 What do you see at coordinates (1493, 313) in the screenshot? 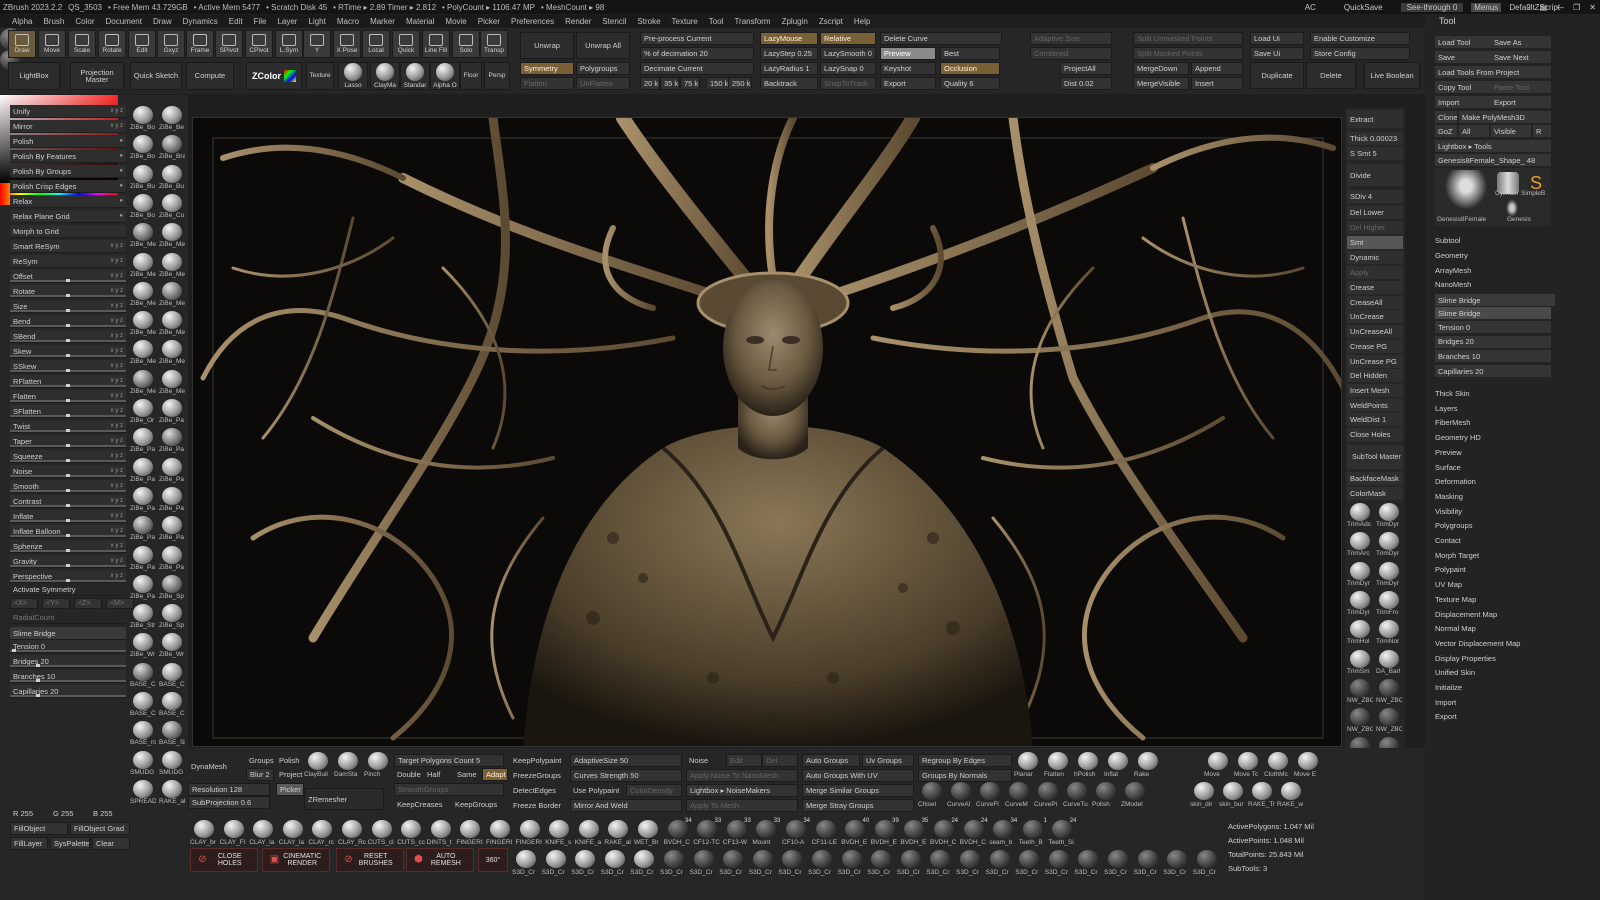
I see `slime-bridge-button: Slime Bridge` at bounding box center [1493, 313].